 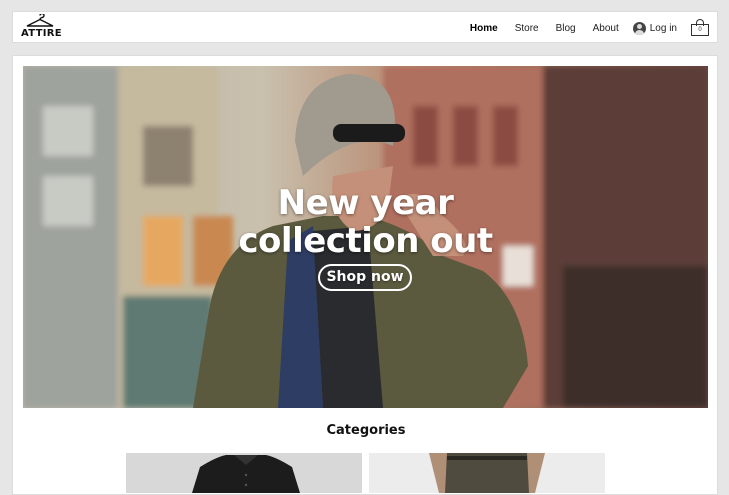 I want to click on hero-title-text: New year collection out, so click(x=365, y=222).